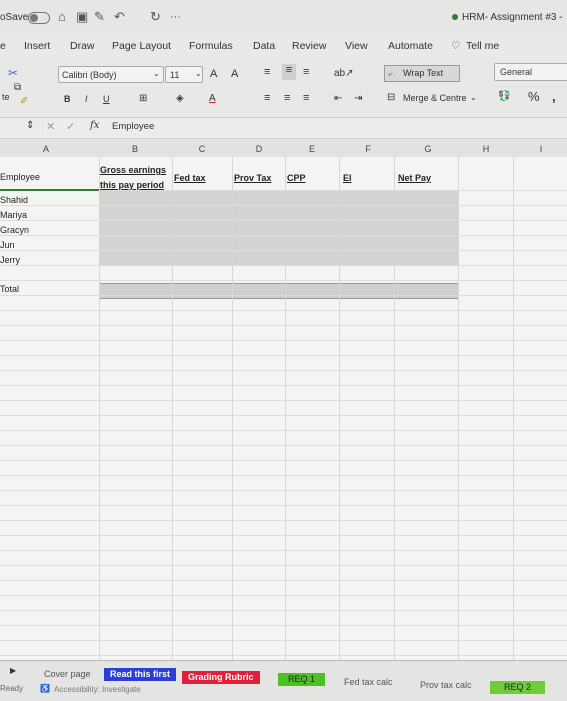 Image resolution: width=567 pixels, height=701 pixels. Describe the element at coordinates (253, 178) in the screenshot. I see `header-prov-tax: Prov Tax` at that location.